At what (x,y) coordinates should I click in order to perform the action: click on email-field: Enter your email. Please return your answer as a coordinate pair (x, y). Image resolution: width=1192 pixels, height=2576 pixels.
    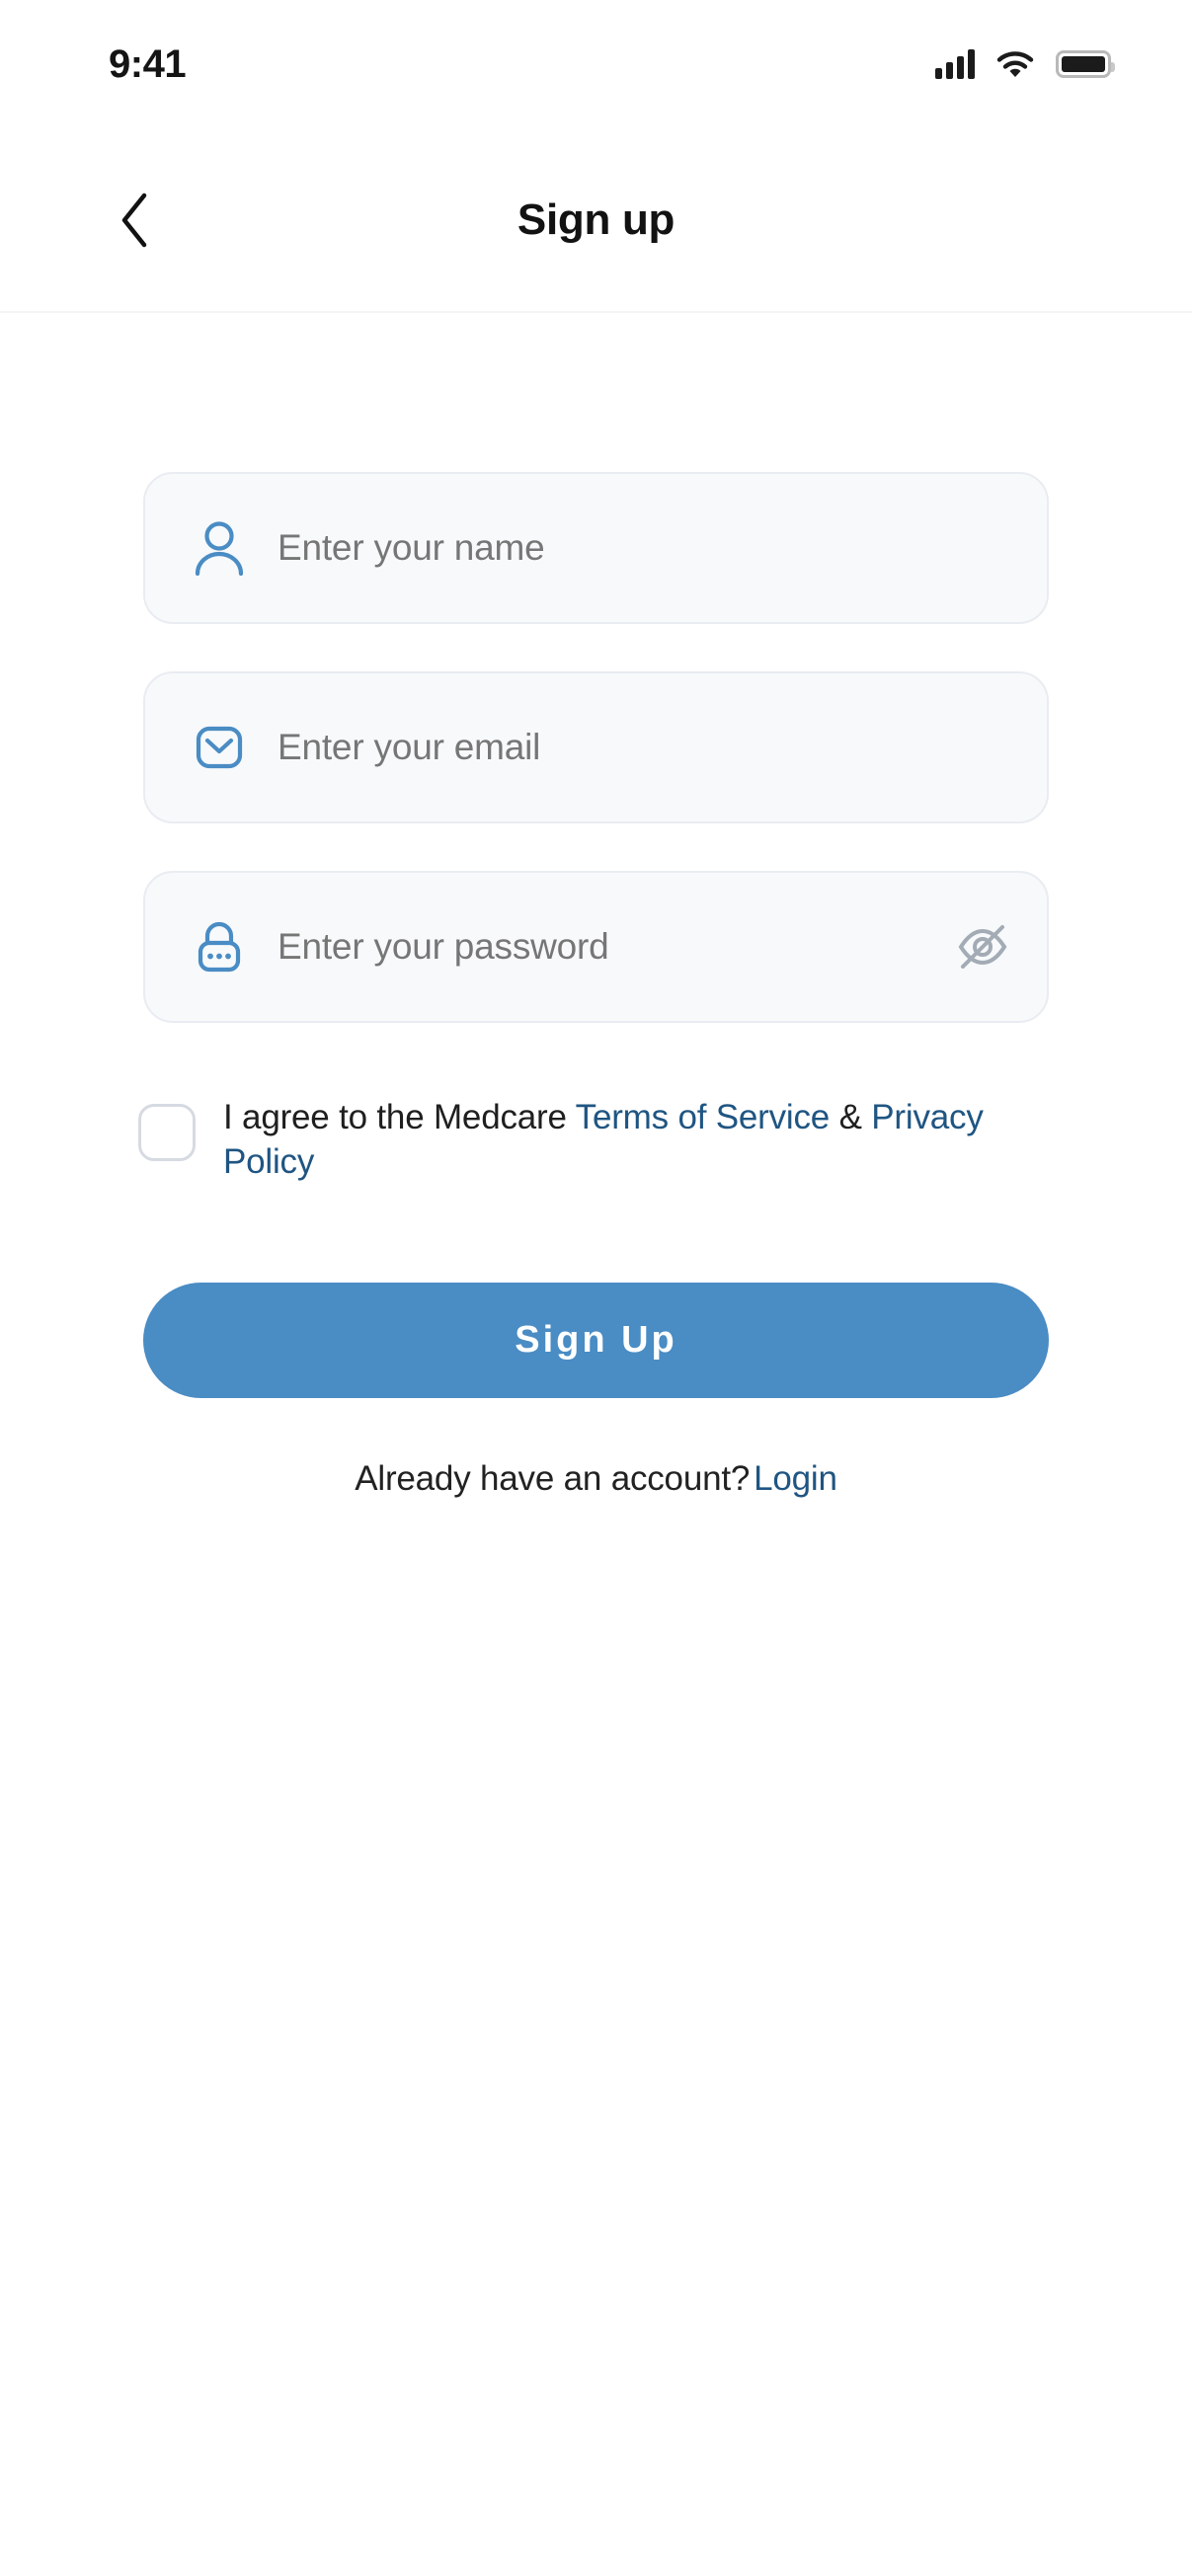
    Looking at the image, I should click on (596, 747).